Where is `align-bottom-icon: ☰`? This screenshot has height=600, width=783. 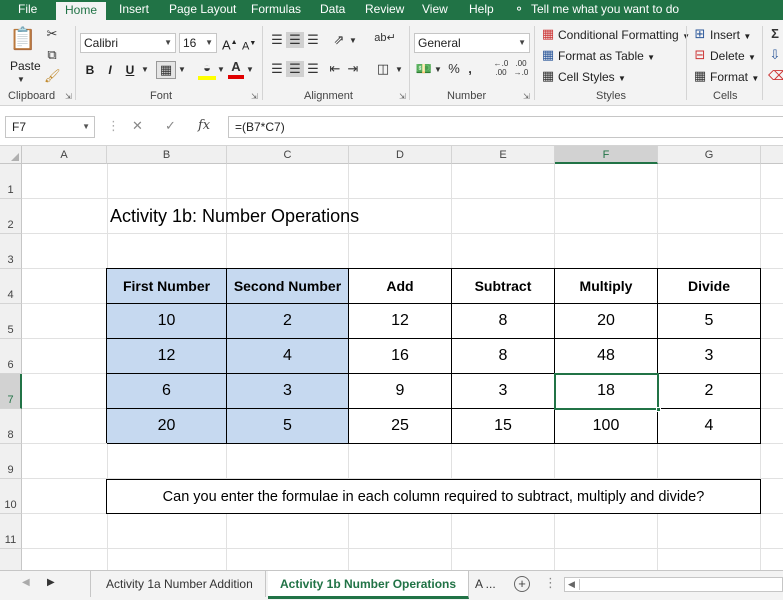 align-bottom-icon: ☰ is located at coordinates (313, 40).